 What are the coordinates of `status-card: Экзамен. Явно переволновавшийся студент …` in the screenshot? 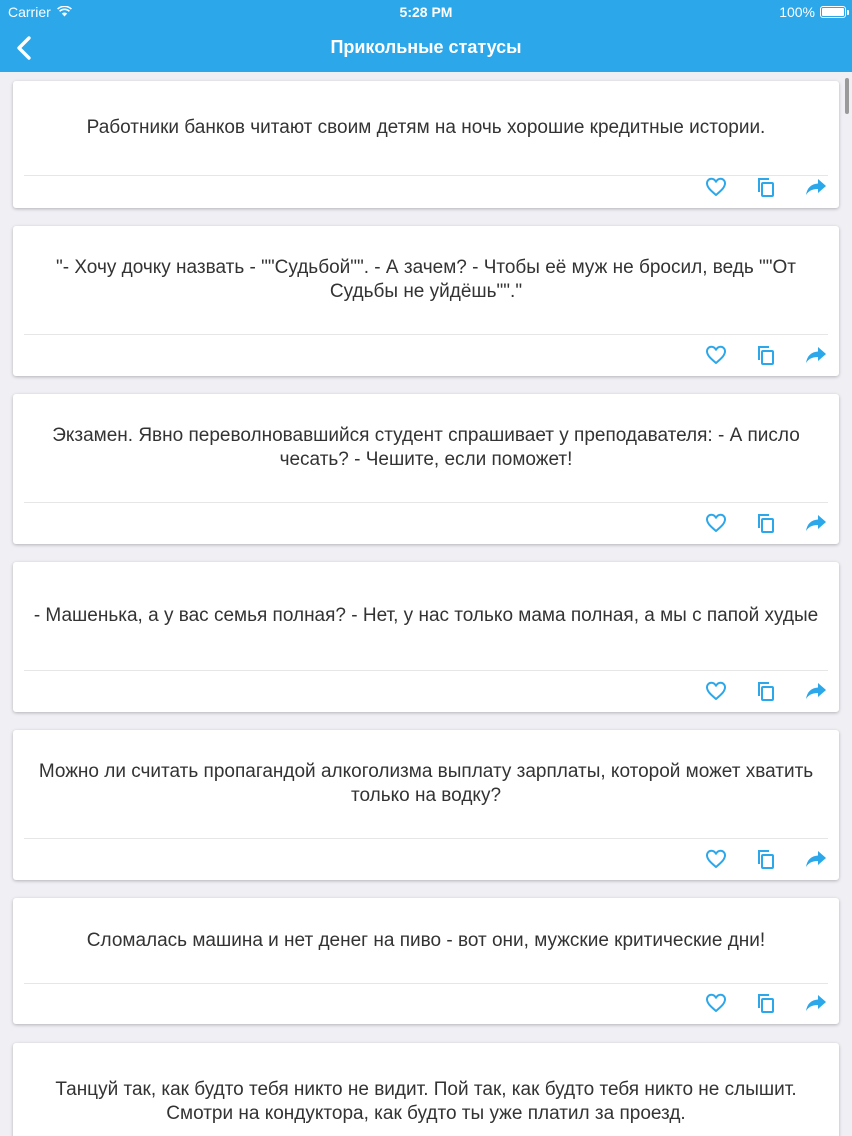 It's located at (426, 469).